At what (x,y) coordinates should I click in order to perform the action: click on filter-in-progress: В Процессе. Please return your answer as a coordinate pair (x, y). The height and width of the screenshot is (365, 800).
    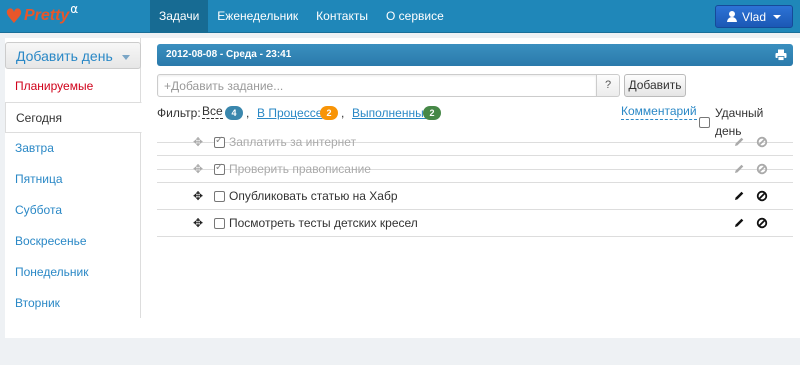
    Looking at the image, I should click on (289, 113).